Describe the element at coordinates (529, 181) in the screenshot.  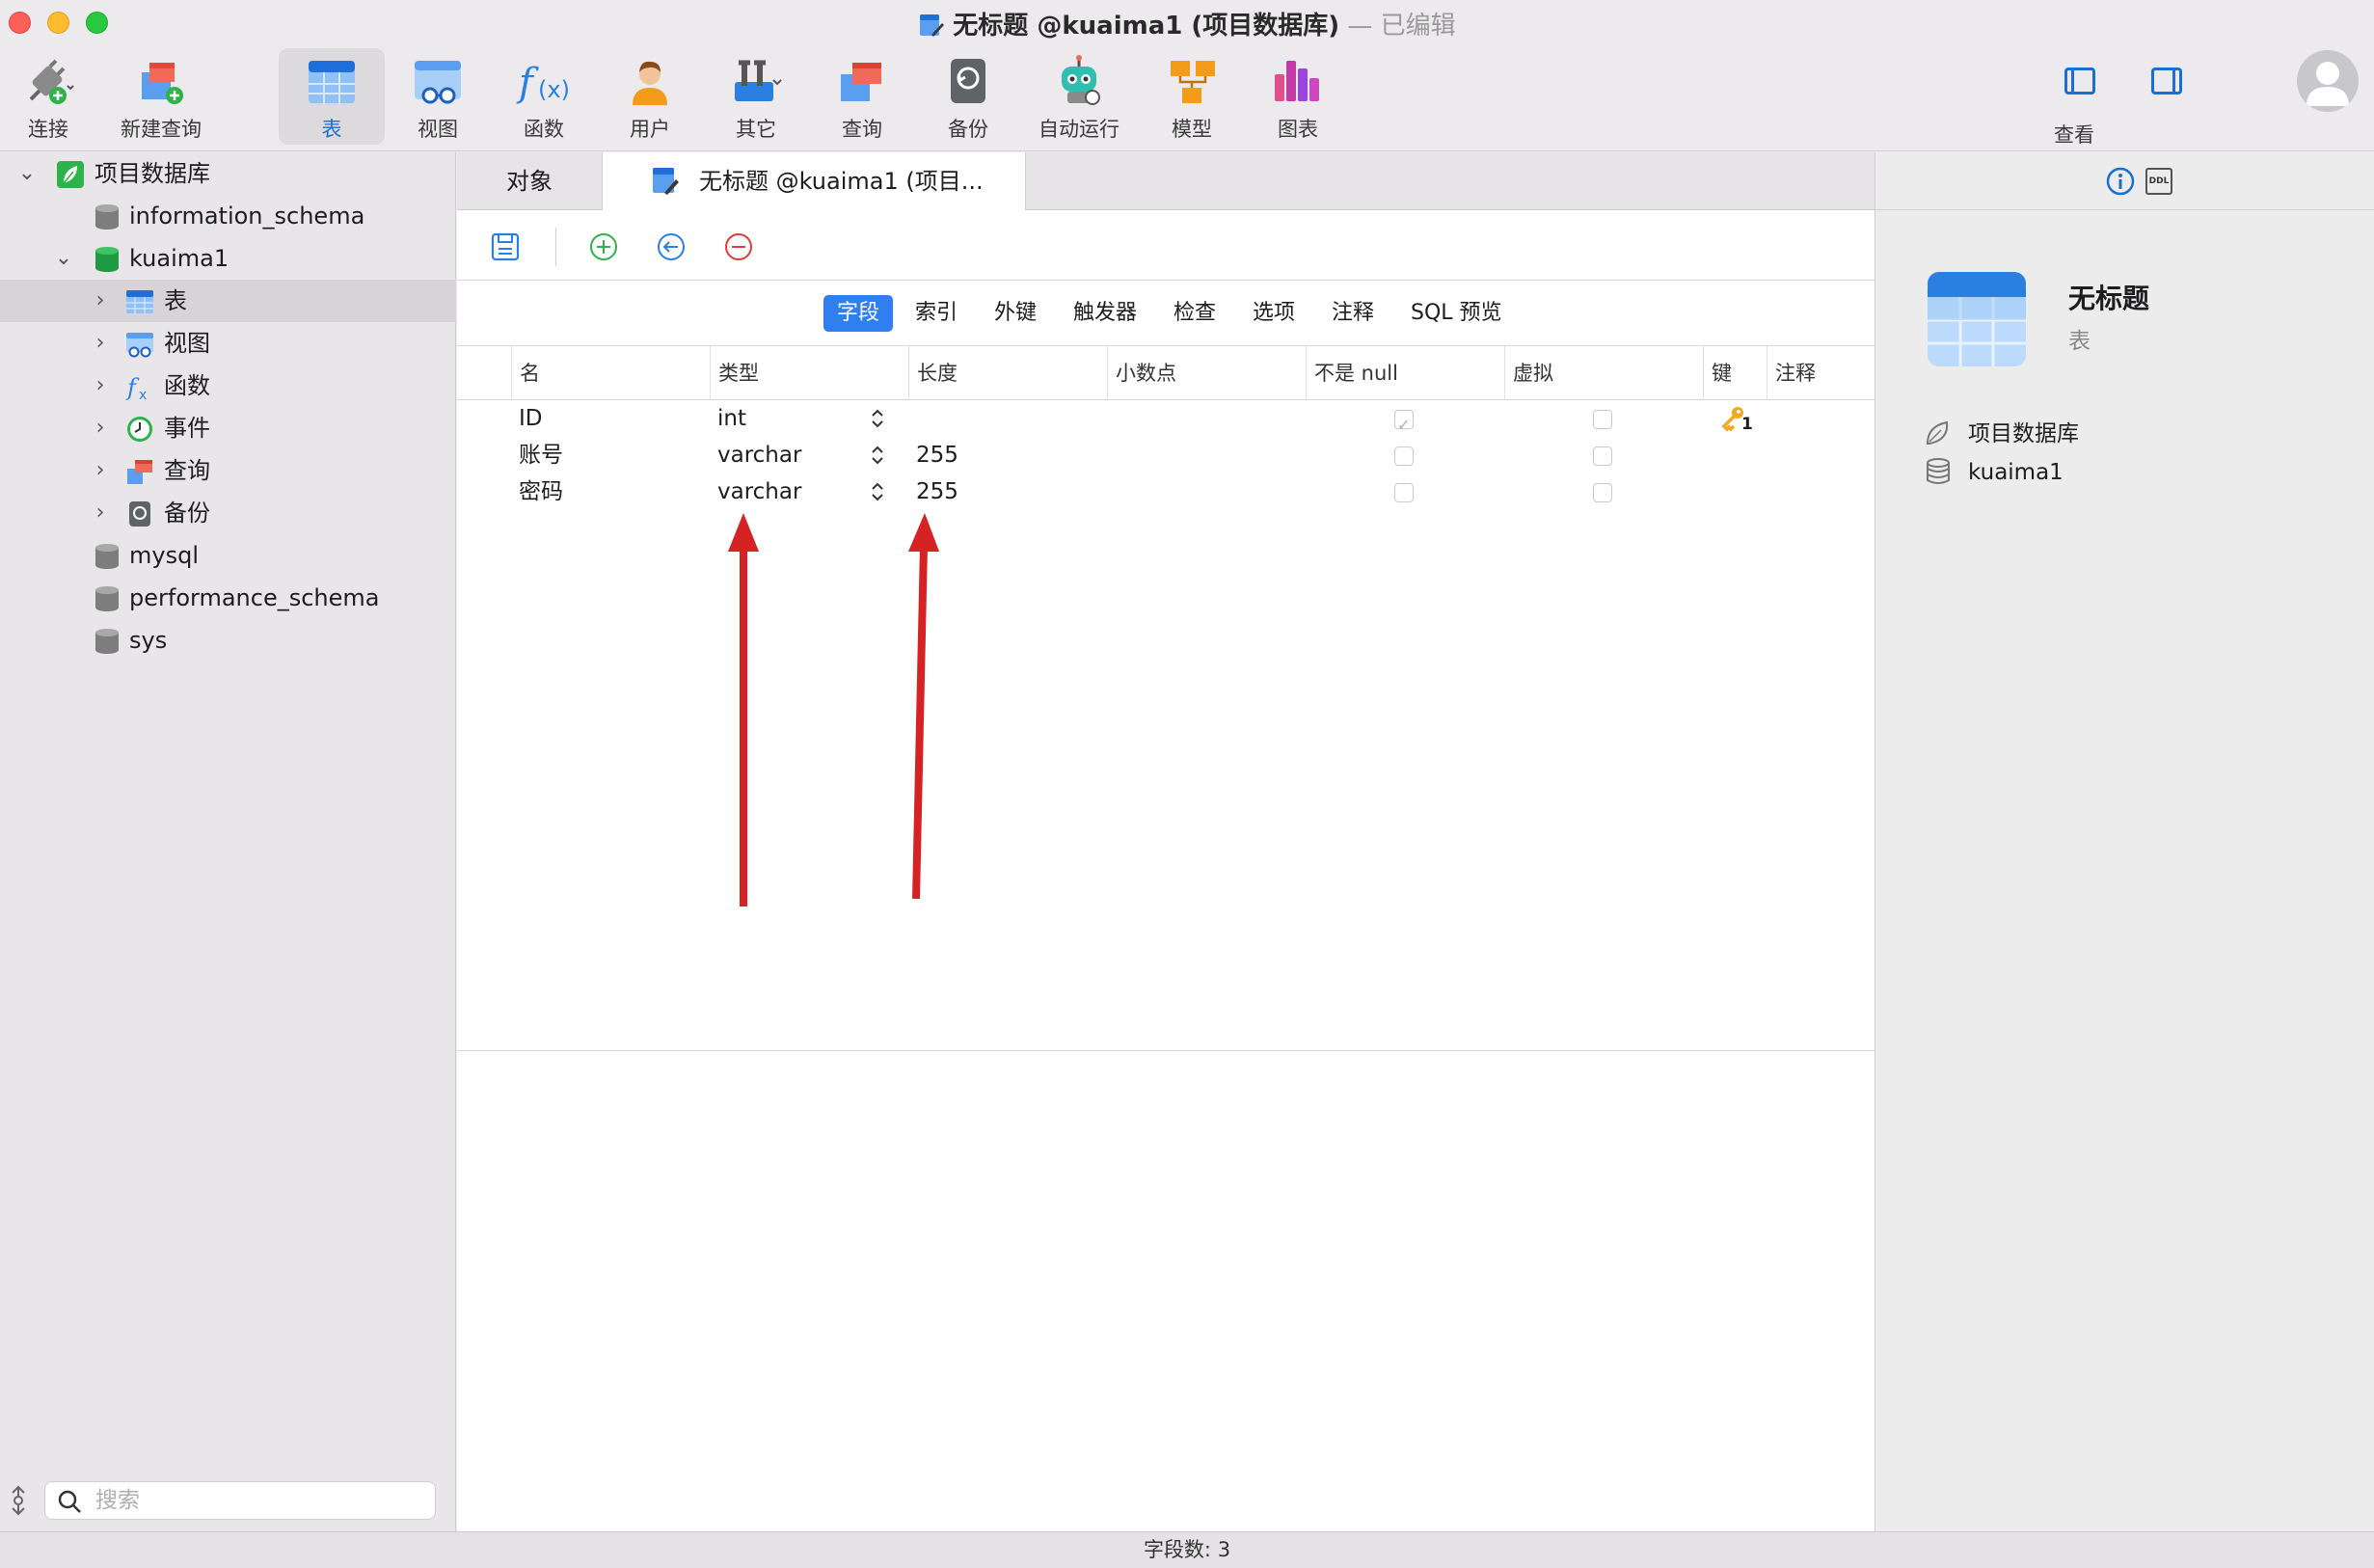
I see `tab-objects: 对象` at that location.